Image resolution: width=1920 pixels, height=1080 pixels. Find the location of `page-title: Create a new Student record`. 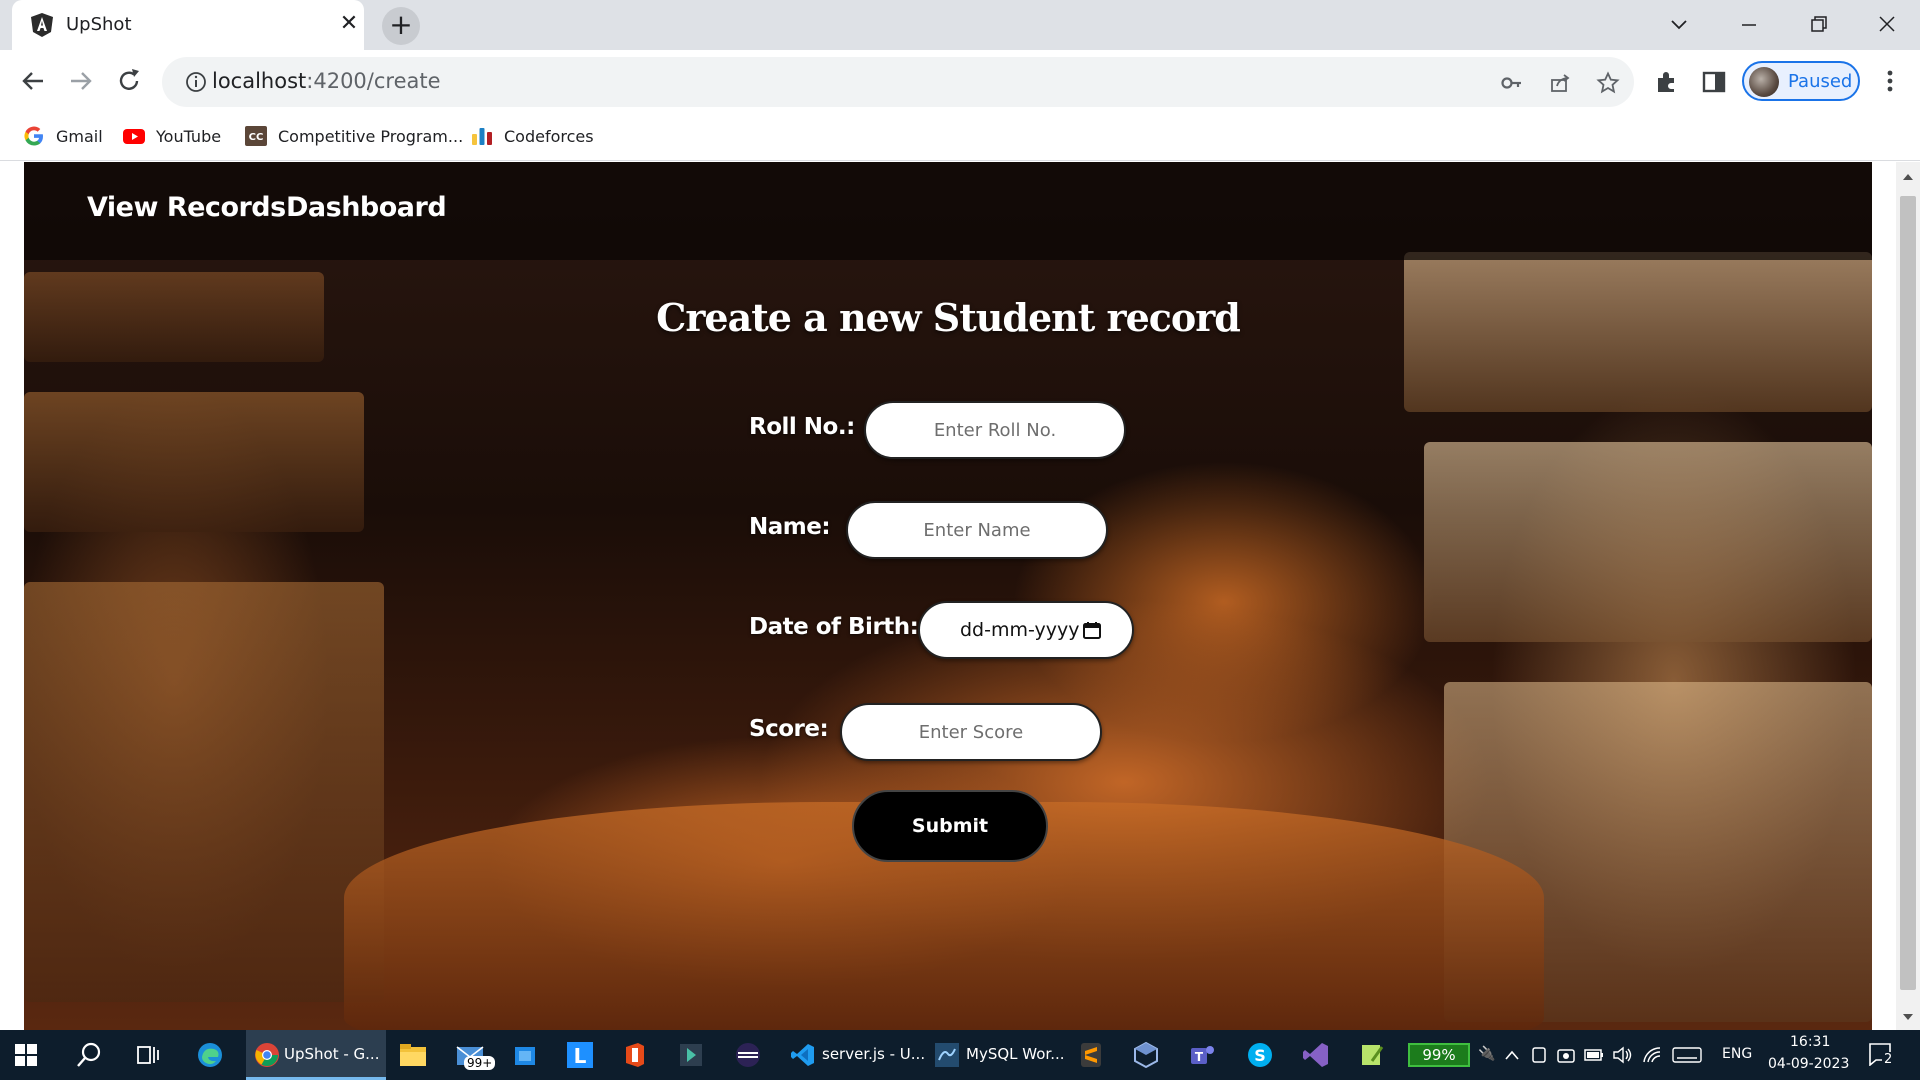

page-title: Create a new Student record is located at coordinates (948, 317).